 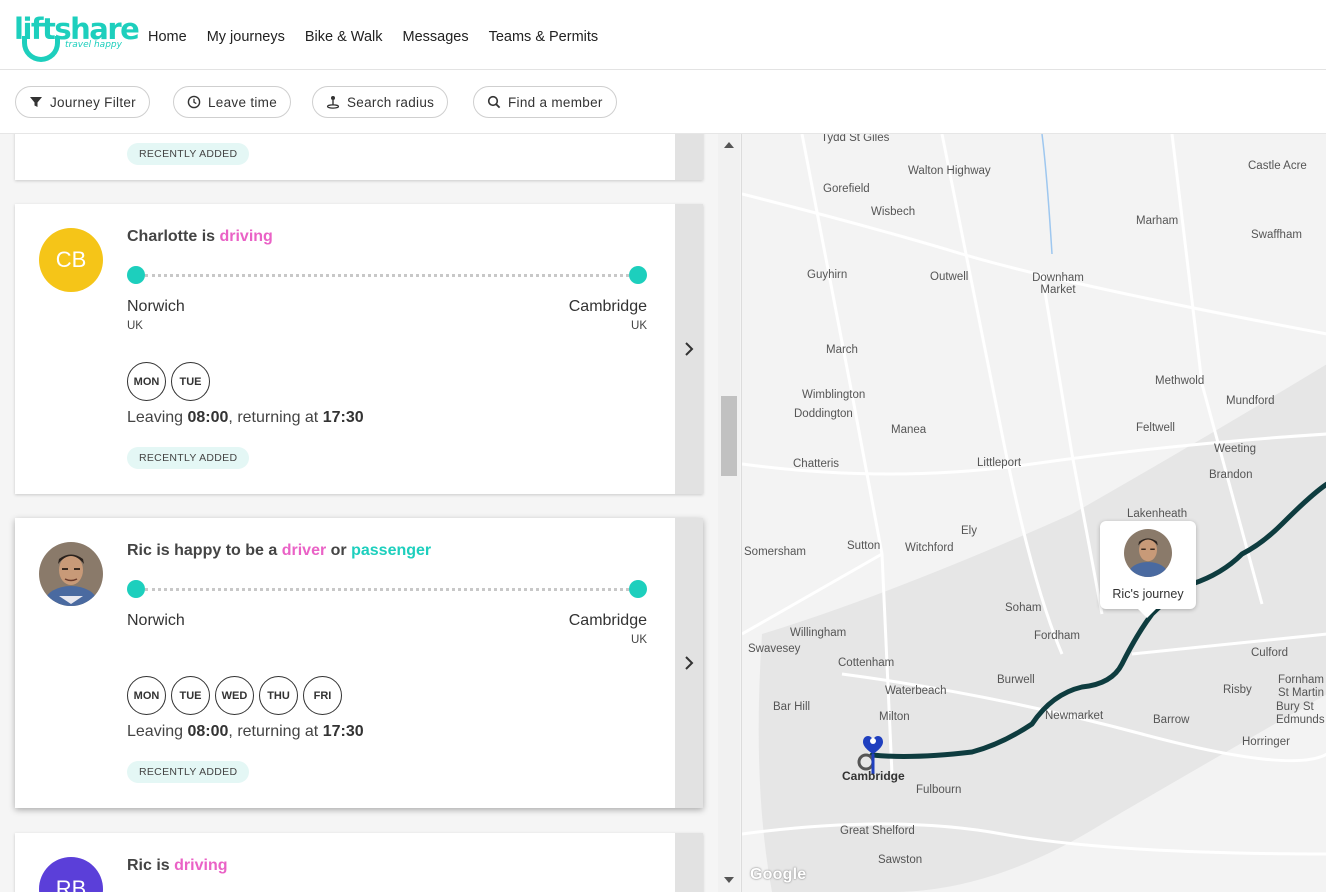 What do you see at coordinates (359, 157) in the screenshot?
I see `journey-card: RECENTLY ADDED` at bounding box center [359, 157].